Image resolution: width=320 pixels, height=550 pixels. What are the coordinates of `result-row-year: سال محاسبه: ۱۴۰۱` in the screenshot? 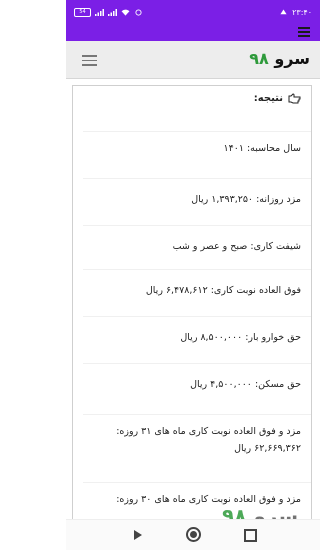 It's located at (197, 148).